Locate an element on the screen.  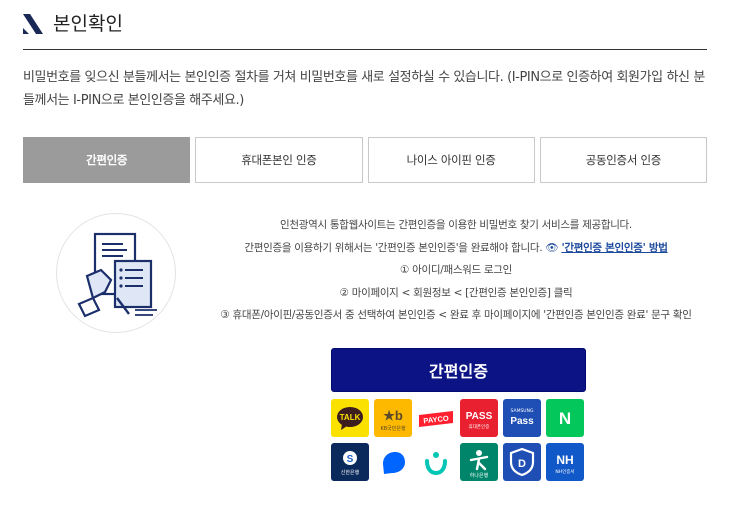
info-line-2-text: 간편인증을 이용하기 위해서는 '간편인증 본인인증'을 완료해야 합니다. is located at coordinates (393, 247).